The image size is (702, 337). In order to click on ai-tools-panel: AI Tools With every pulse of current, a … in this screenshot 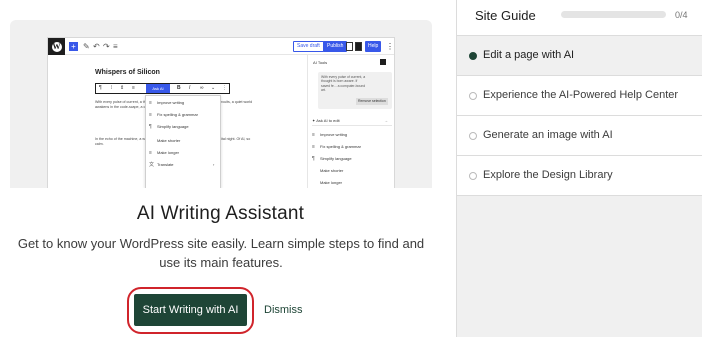, I will do `click(350, 121)`.